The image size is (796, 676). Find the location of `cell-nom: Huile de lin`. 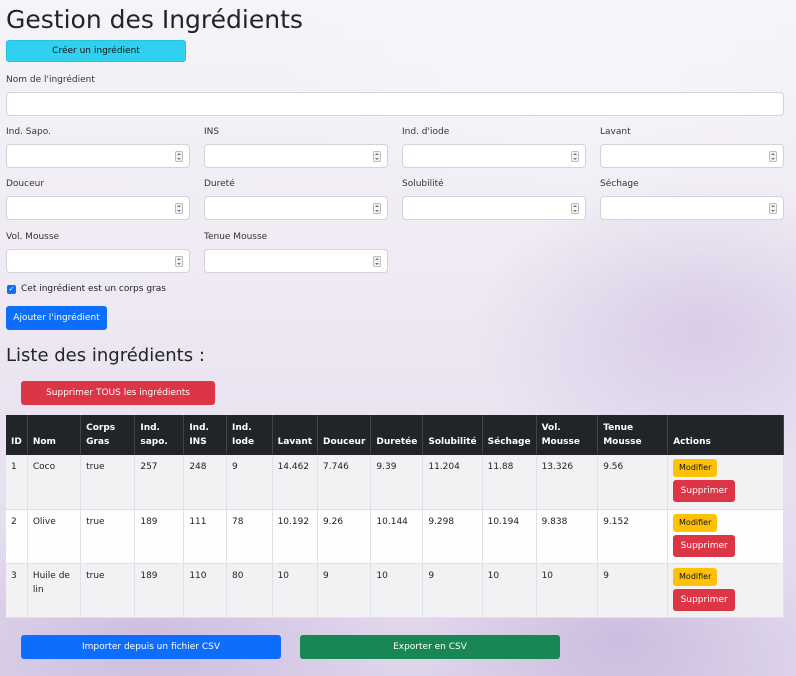

cell-nom: Huile de lin is located at coordinates (54, 590).